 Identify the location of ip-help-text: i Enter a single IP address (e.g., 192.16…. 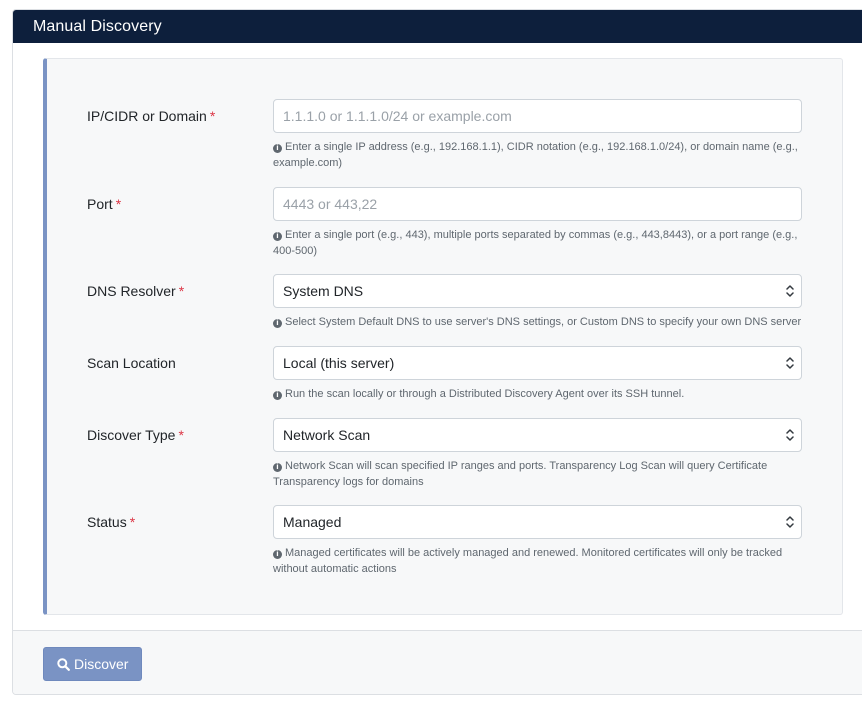
(535, 155).